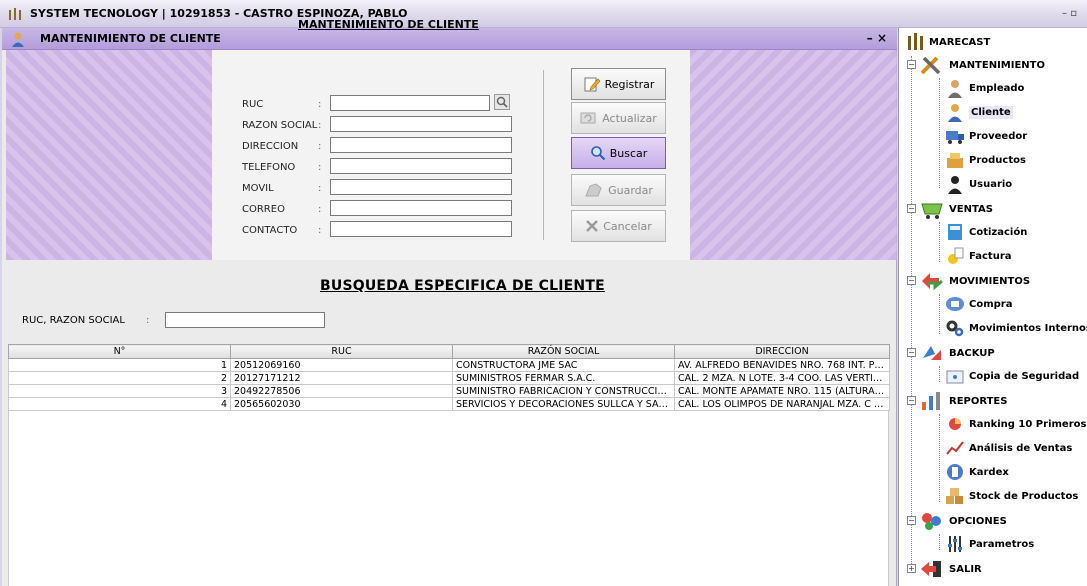  Describe the element at coordinates (119, 378) in the screenshot. I see `cell-numero: 2` at that location.